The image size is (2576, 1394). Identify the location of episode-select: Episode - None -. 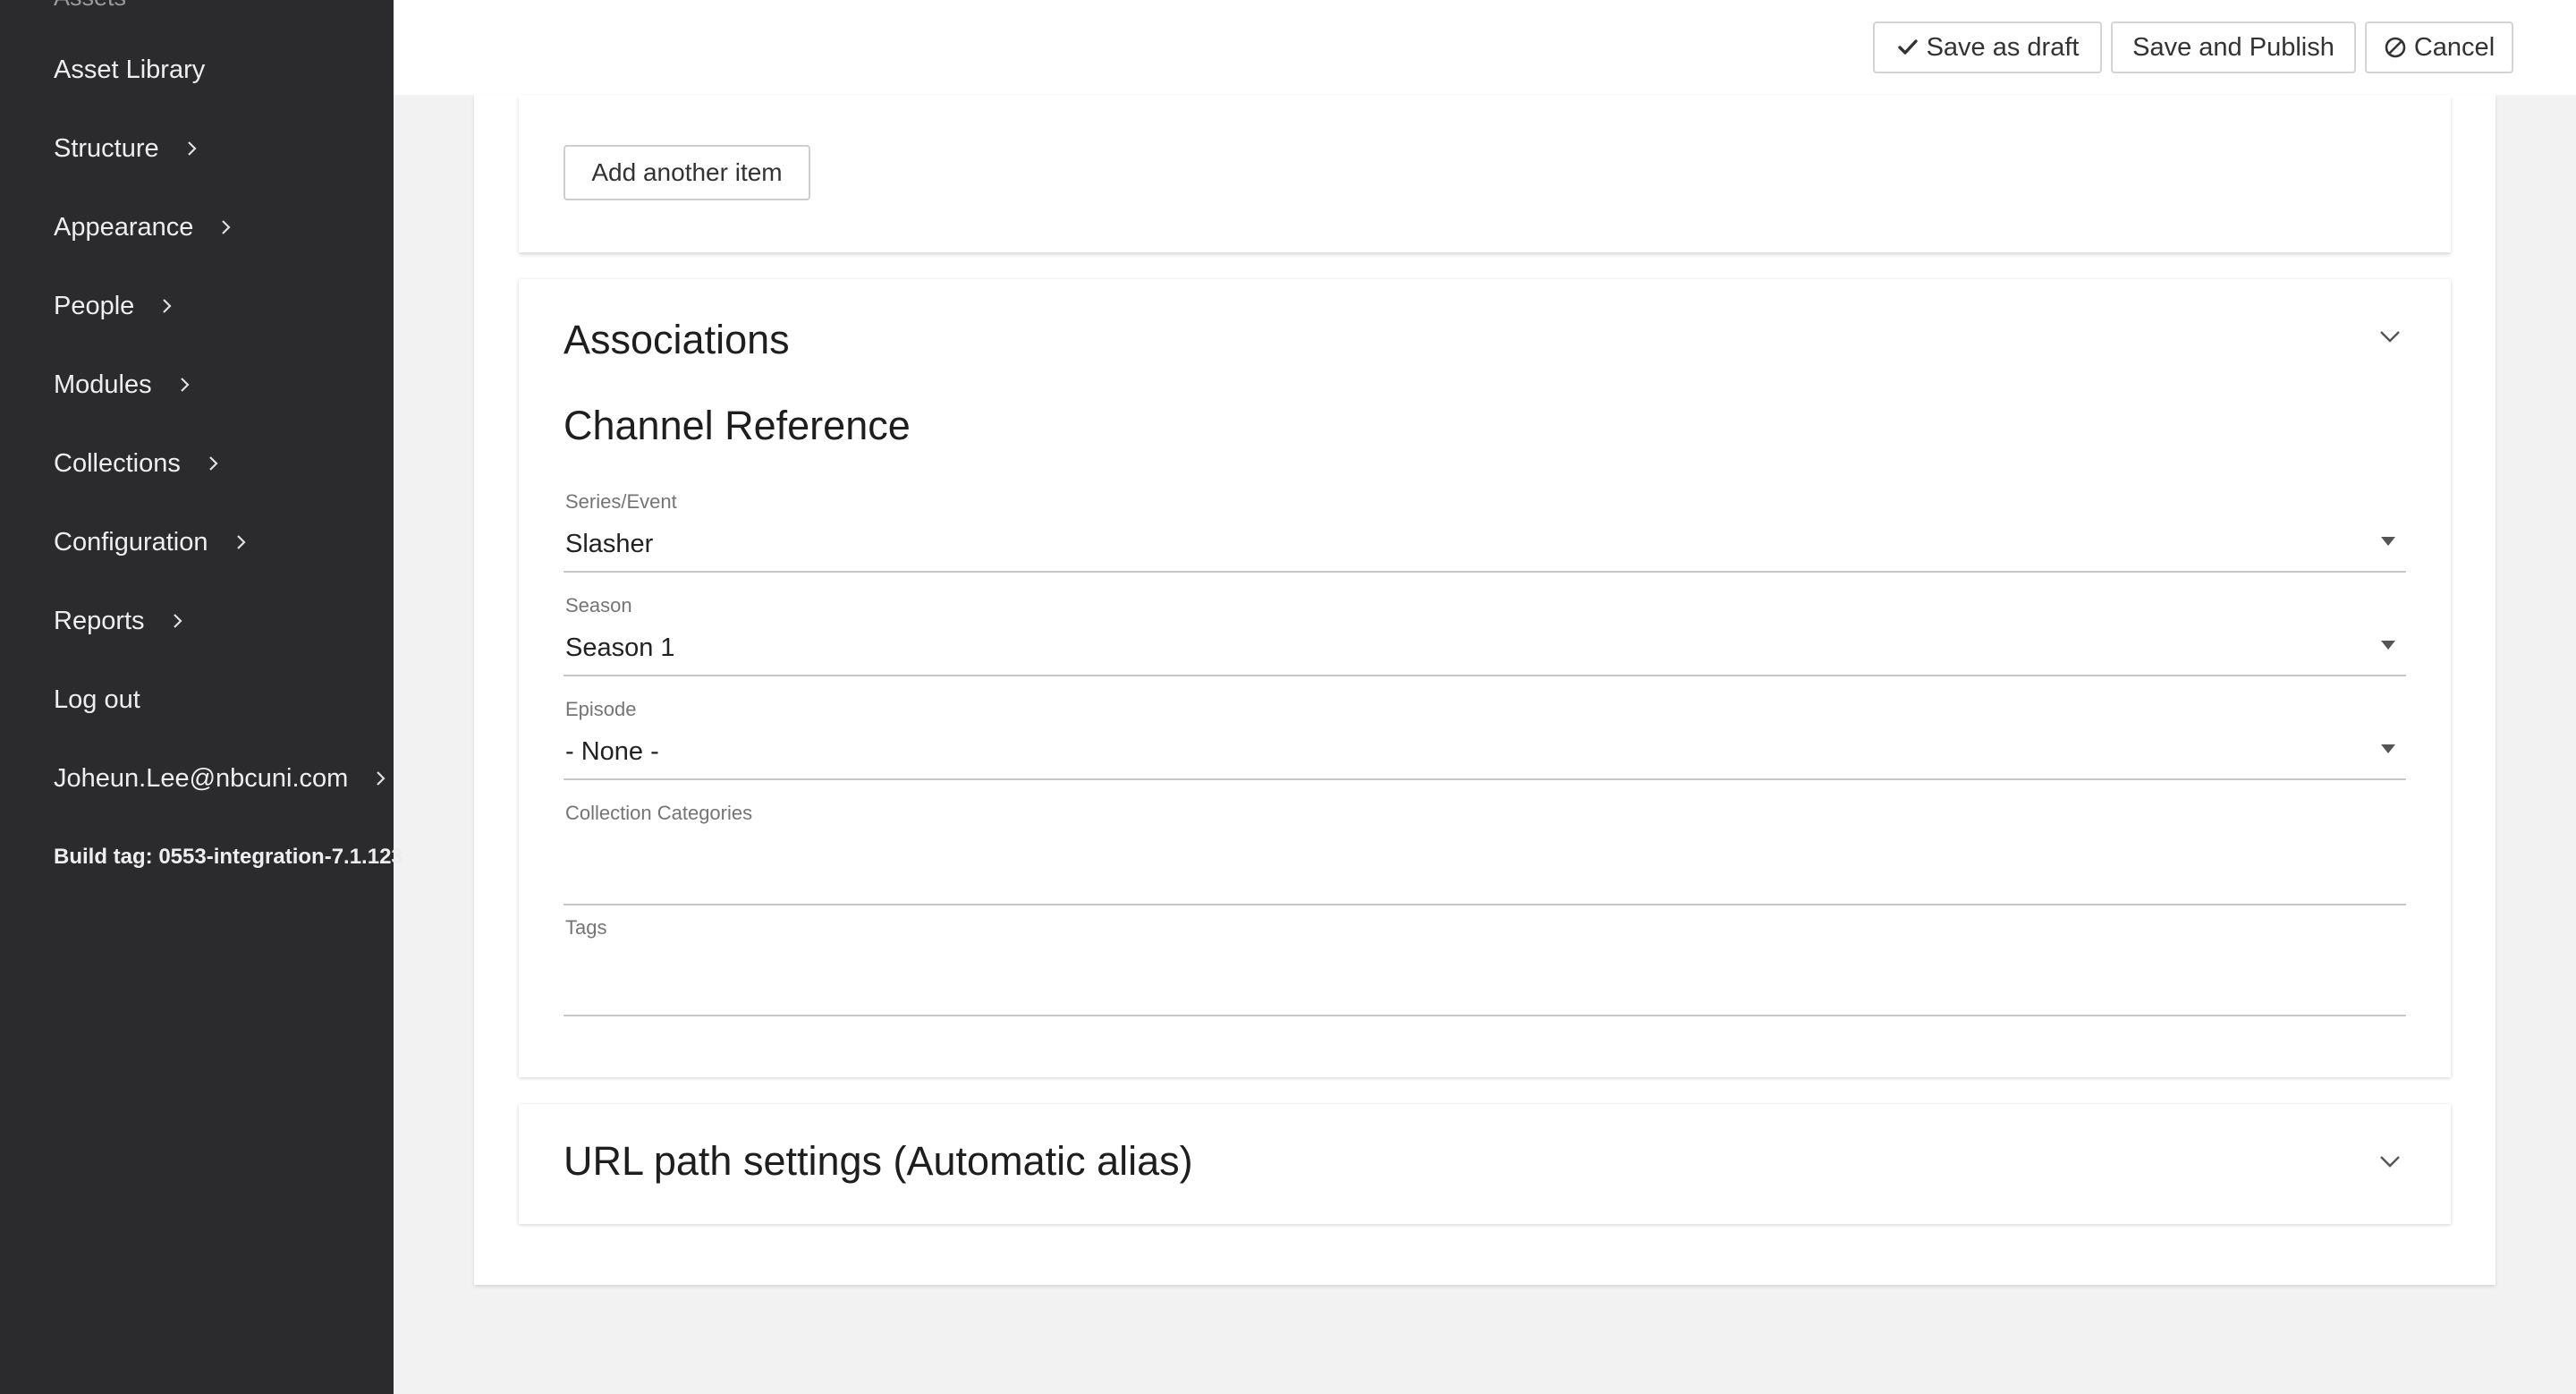
(1485, 739).